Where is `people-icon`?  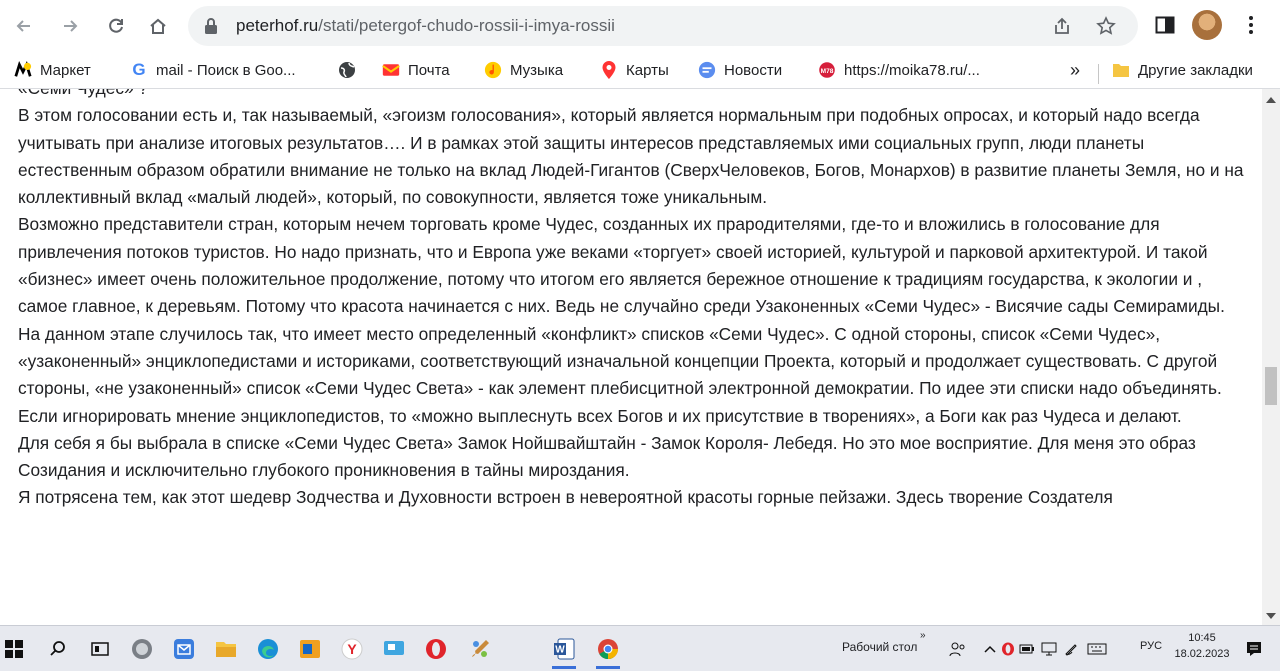
people-icon is located at coordinates (957, 649).